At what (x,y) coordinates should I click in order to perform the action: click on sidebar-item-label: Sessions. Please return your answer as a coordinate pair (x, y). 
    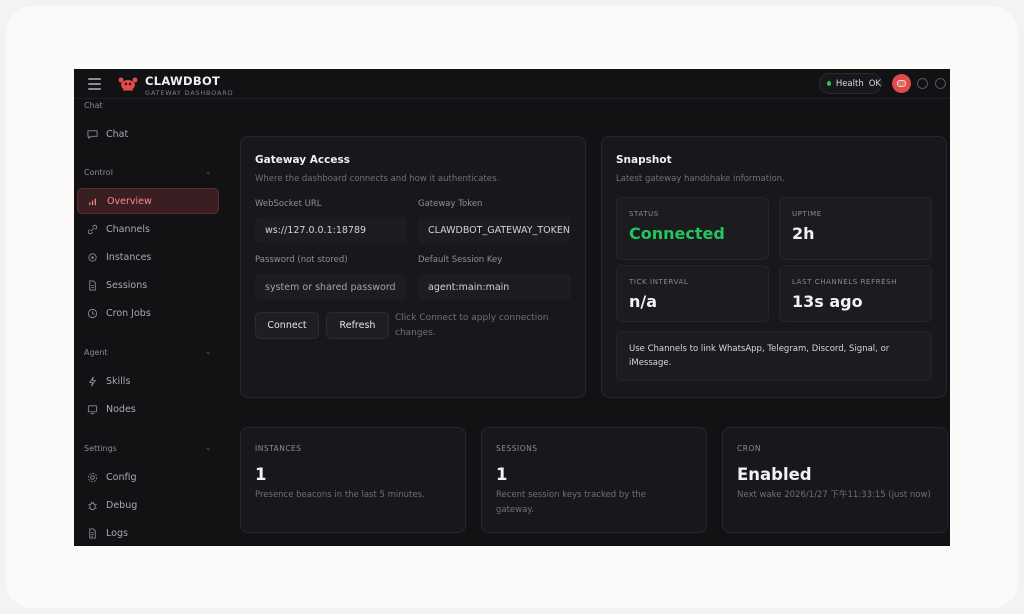
    Looking at the image, I should click on (127, 285).